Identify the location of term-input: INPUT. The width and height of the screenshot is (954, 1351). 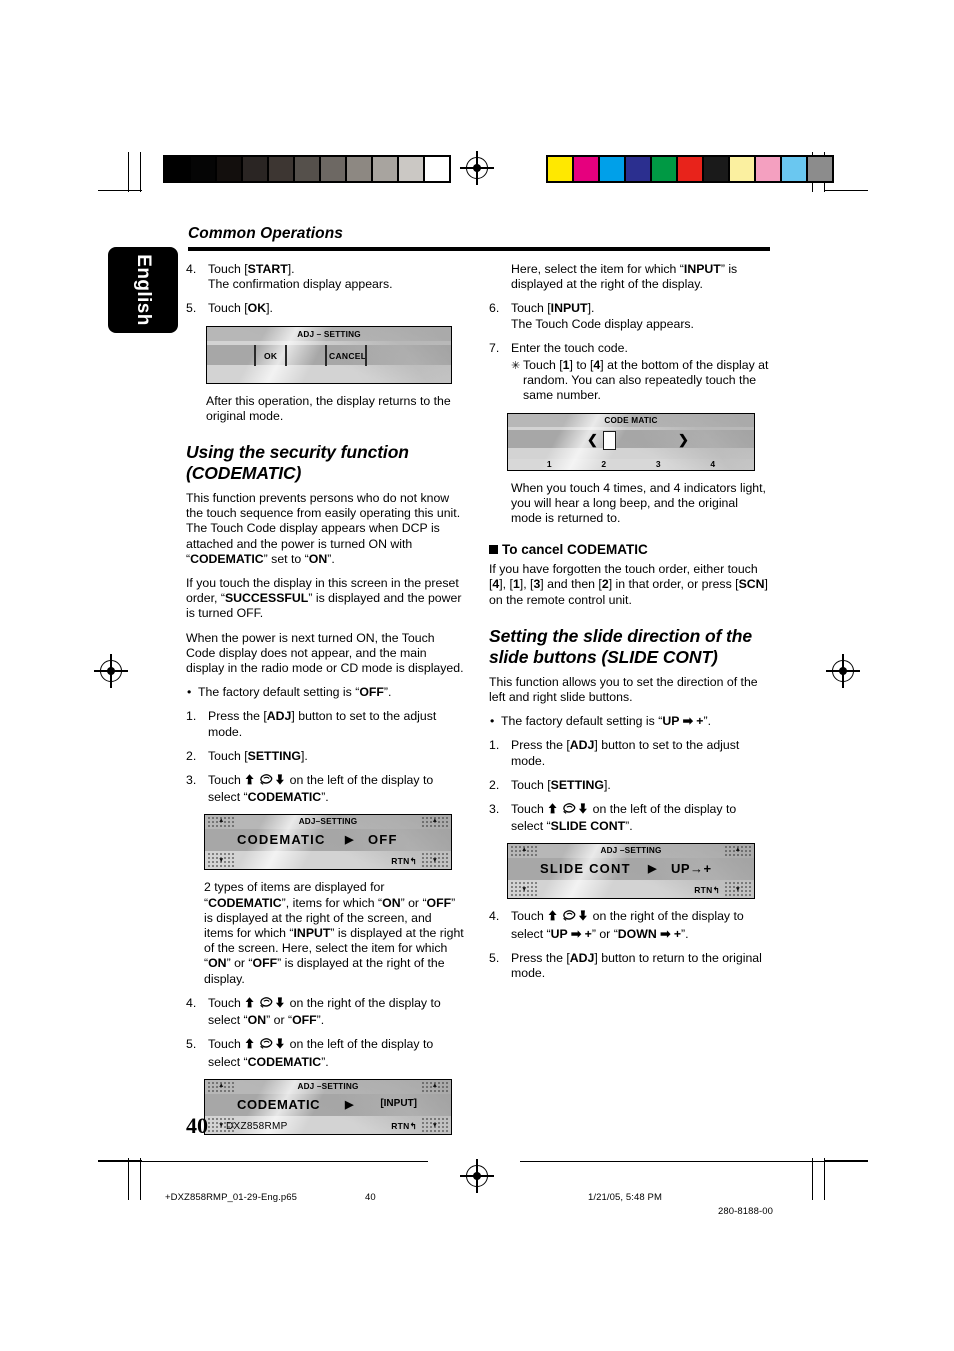
(702, 269).